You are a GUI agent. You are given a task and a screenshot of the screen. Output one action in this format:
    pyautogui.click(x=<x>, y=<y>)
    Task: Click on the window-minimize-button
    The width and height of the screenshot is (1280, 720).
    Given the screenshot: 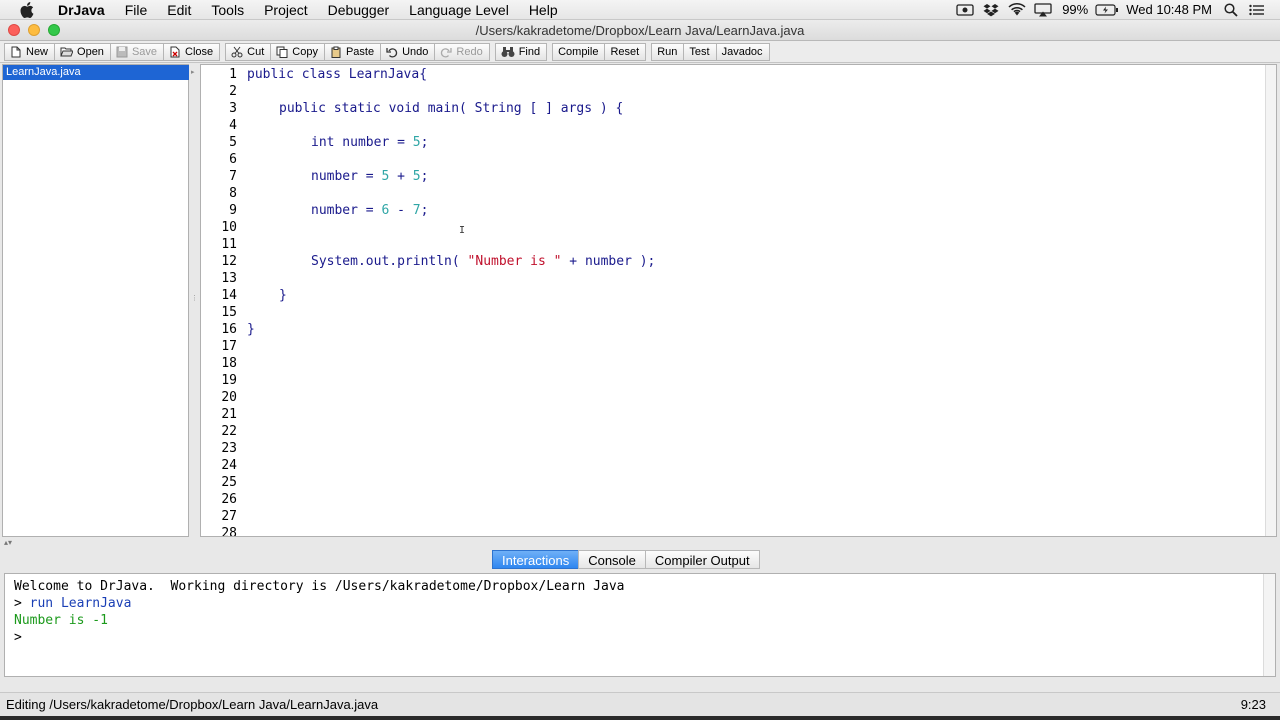 What is the action you would take?
    pyautogui.click(x=34, y=30)
    